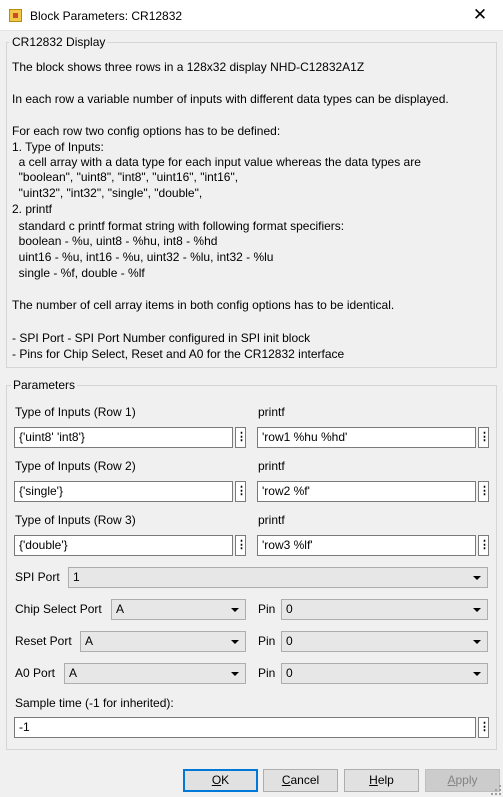 The width and height of the screenshot is (503, 797). Describe the element at coordinates (43, 641) in the screenshot. I see `reset-port-label: Reset Port` at that location.